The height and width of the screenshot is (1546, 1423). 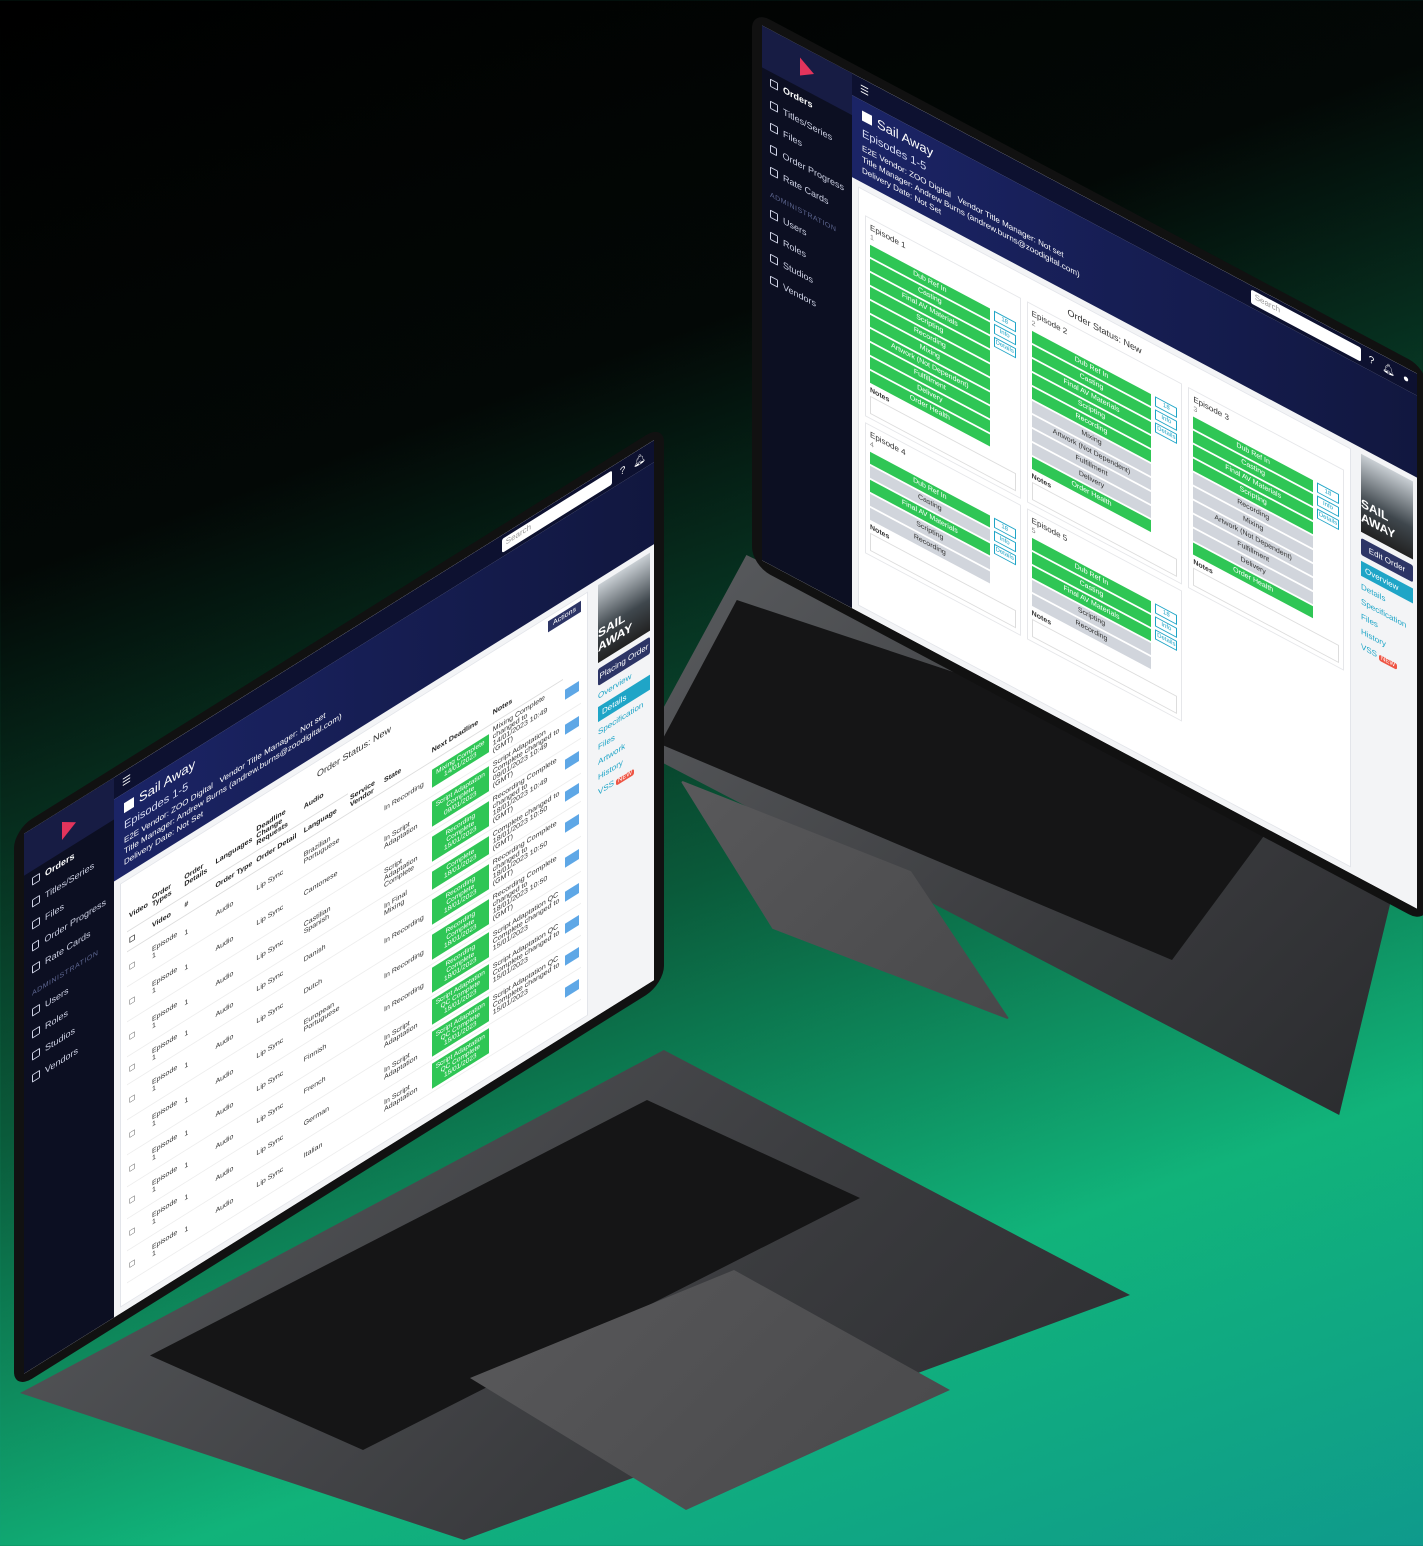 I want to click on bell-icon: 🔔︎, so click(x=1388, y=370).